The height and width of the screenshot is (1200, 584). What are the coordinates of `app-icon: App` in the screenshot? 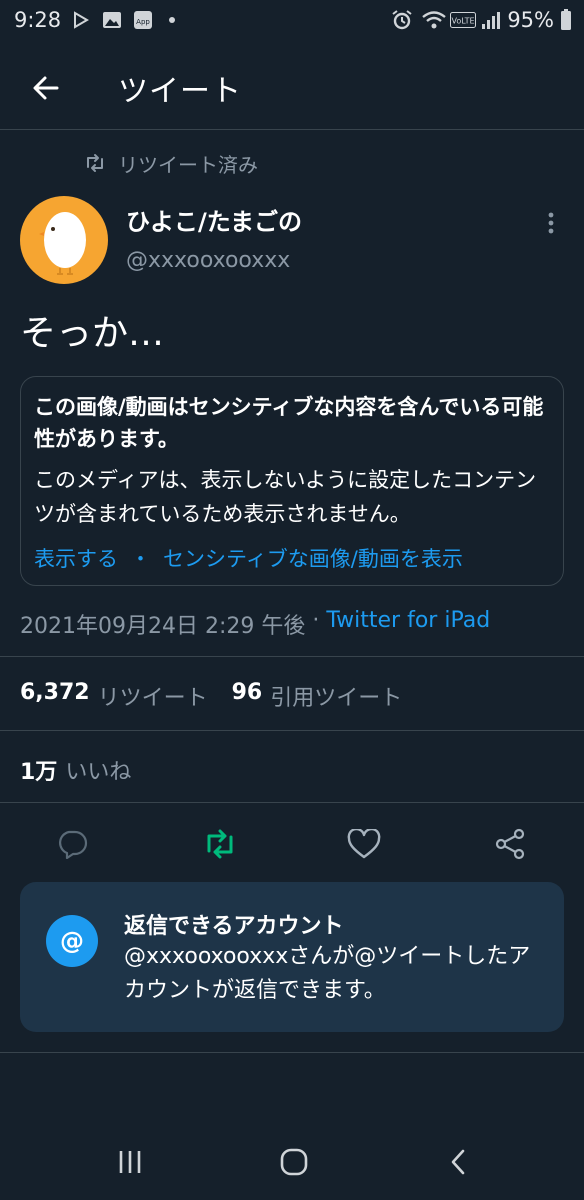 It's located at (143, 20).